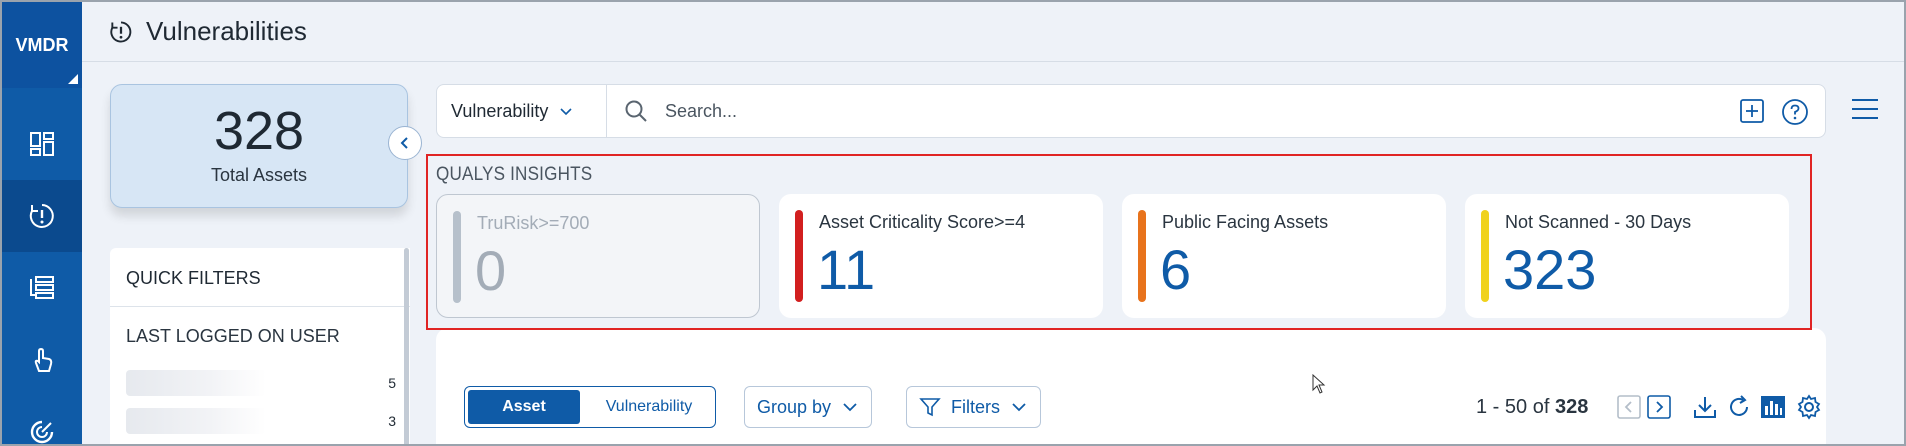 This screenshot has width=1906, height=446. What do you see at coordinates (794, 406) in the screenshot?
I see `group-by-label: Group by` at bounding box center [794, 406].